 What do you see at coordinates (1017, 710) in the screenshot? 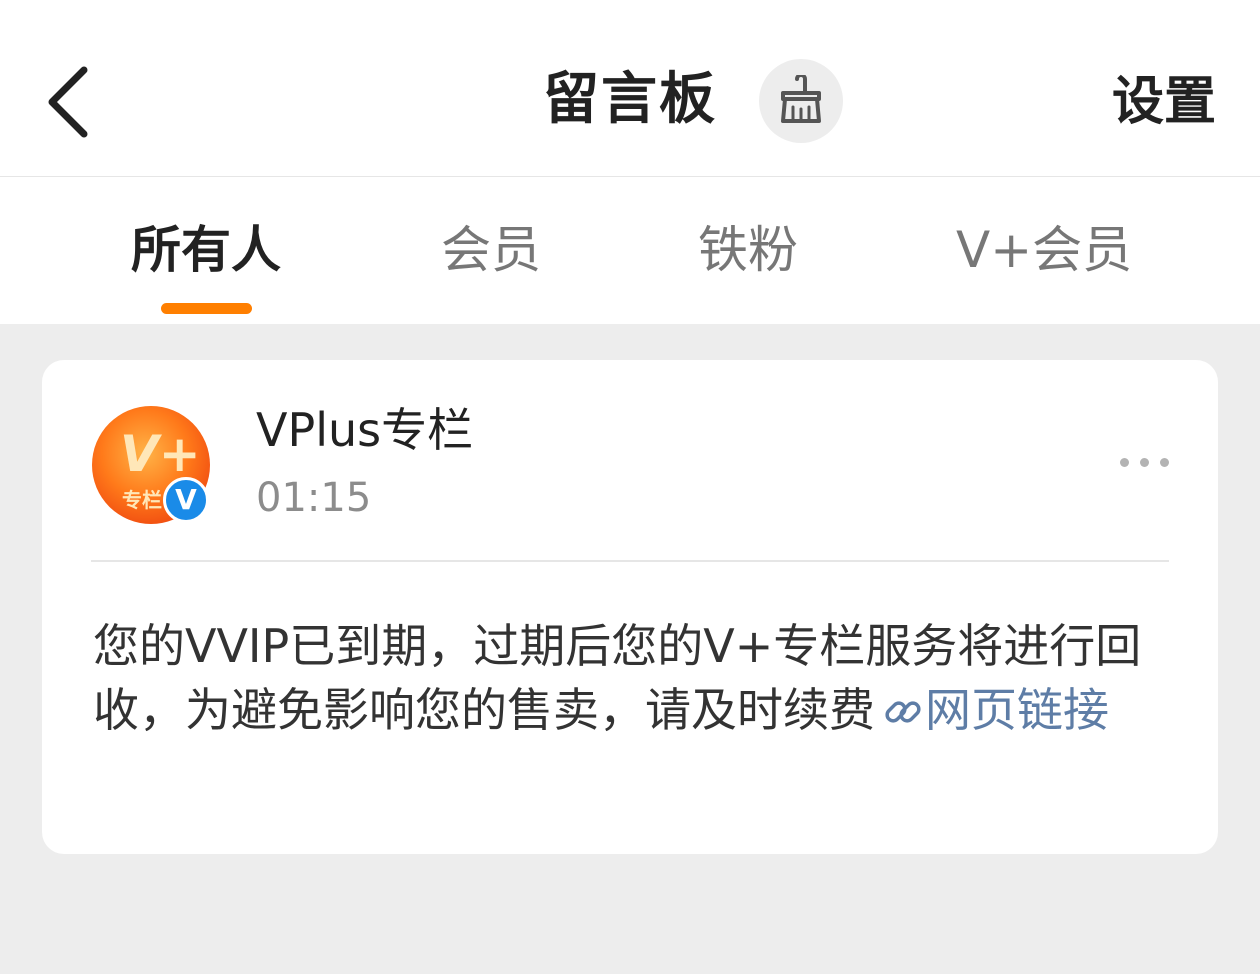
I see `web-link-text: 网页链接` at bounding box center [1017, 710].